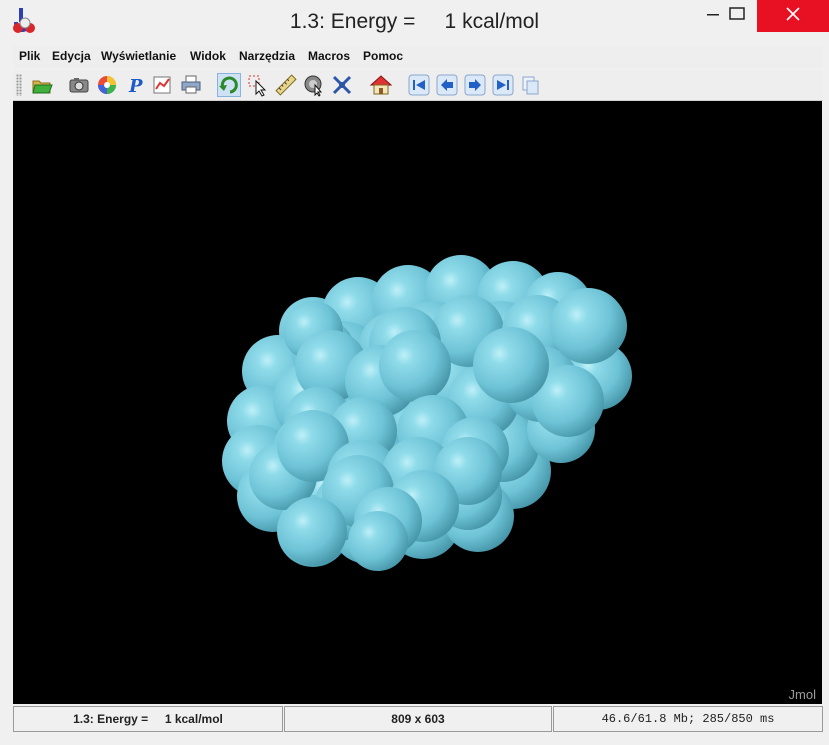 The height and width of the screenshot is (745, 829). What do you see at coordinates (42, 90) in the screenshot?
I see `open-folder-icon` at bounding box center [42, 90].